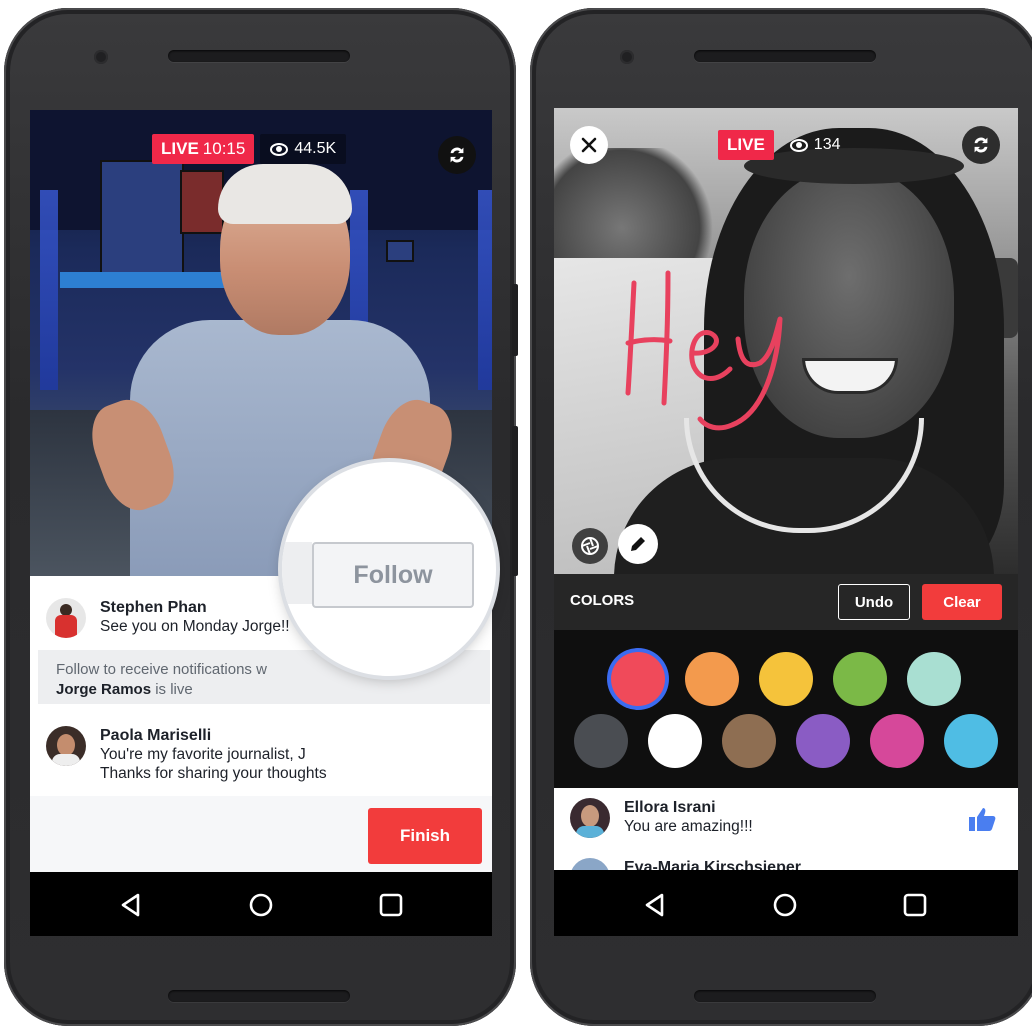 The image size is (1032, 1033). I want to click on follow-notice-name: Jorge Ramos, so click(104, 689).